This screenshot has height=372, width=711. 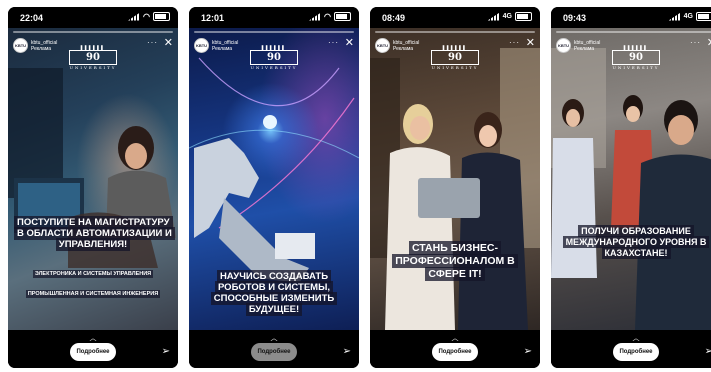 What do you see at coordinates (93, 274) in the screenshot?
I see `program-1: Электроника и системы управления` at bounding box center [93, 274].